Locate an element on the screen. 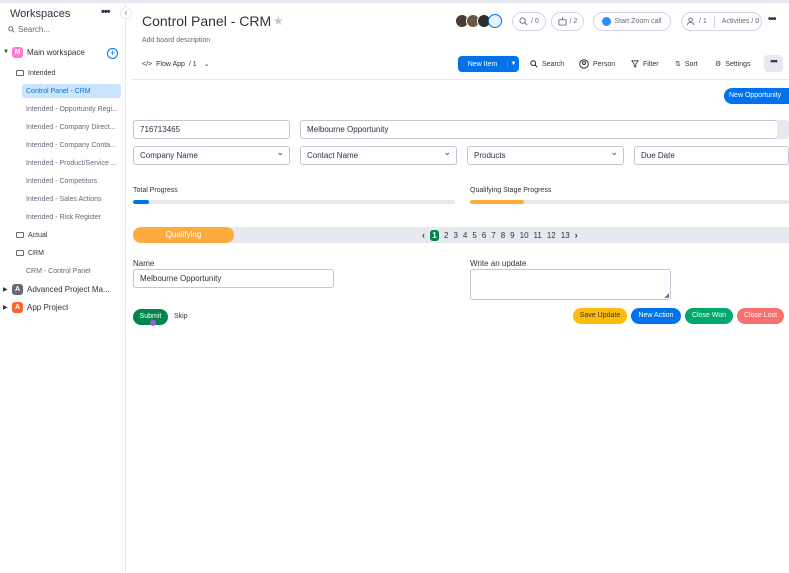 This screenshot has height=573, width=789. skip-button: Skip is located at coordinates (181, 316).